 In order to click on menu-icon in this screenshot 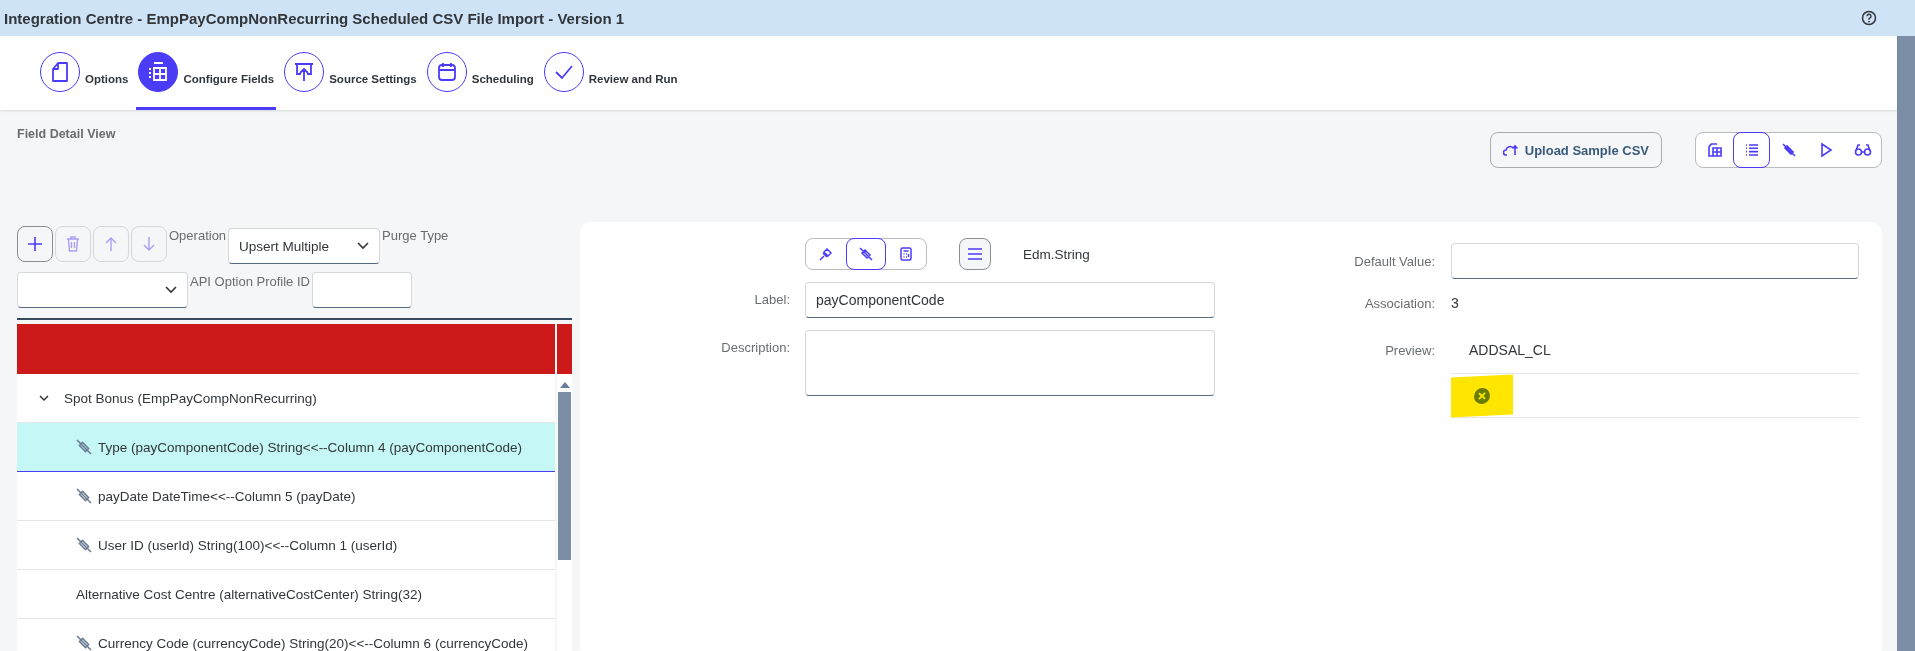, I will do `click(975, 254)`.